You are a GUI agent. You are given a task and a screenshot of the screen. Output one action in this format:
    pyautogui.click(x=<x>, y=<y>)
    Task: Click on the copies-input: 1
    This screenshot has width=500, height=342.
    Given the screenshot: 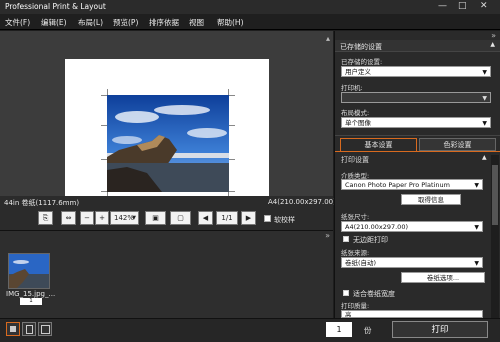 What is the action you would take?
    pyautogui.click(x=339, y=329)
    